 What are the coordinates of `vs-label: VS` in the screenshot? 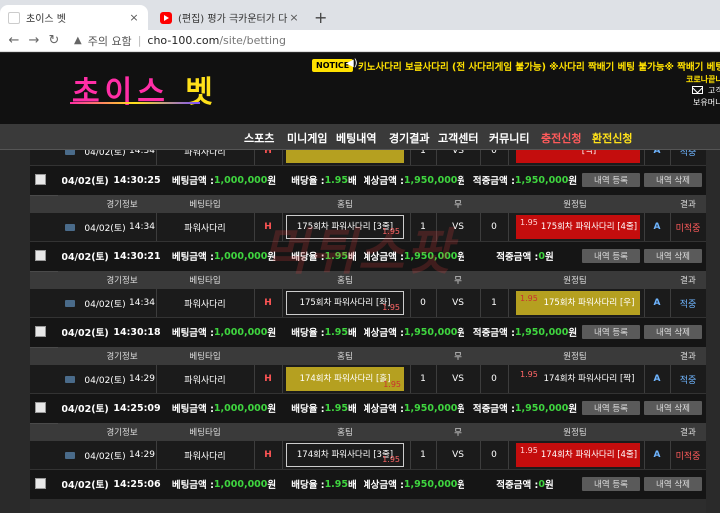 It's located at (458, 303).